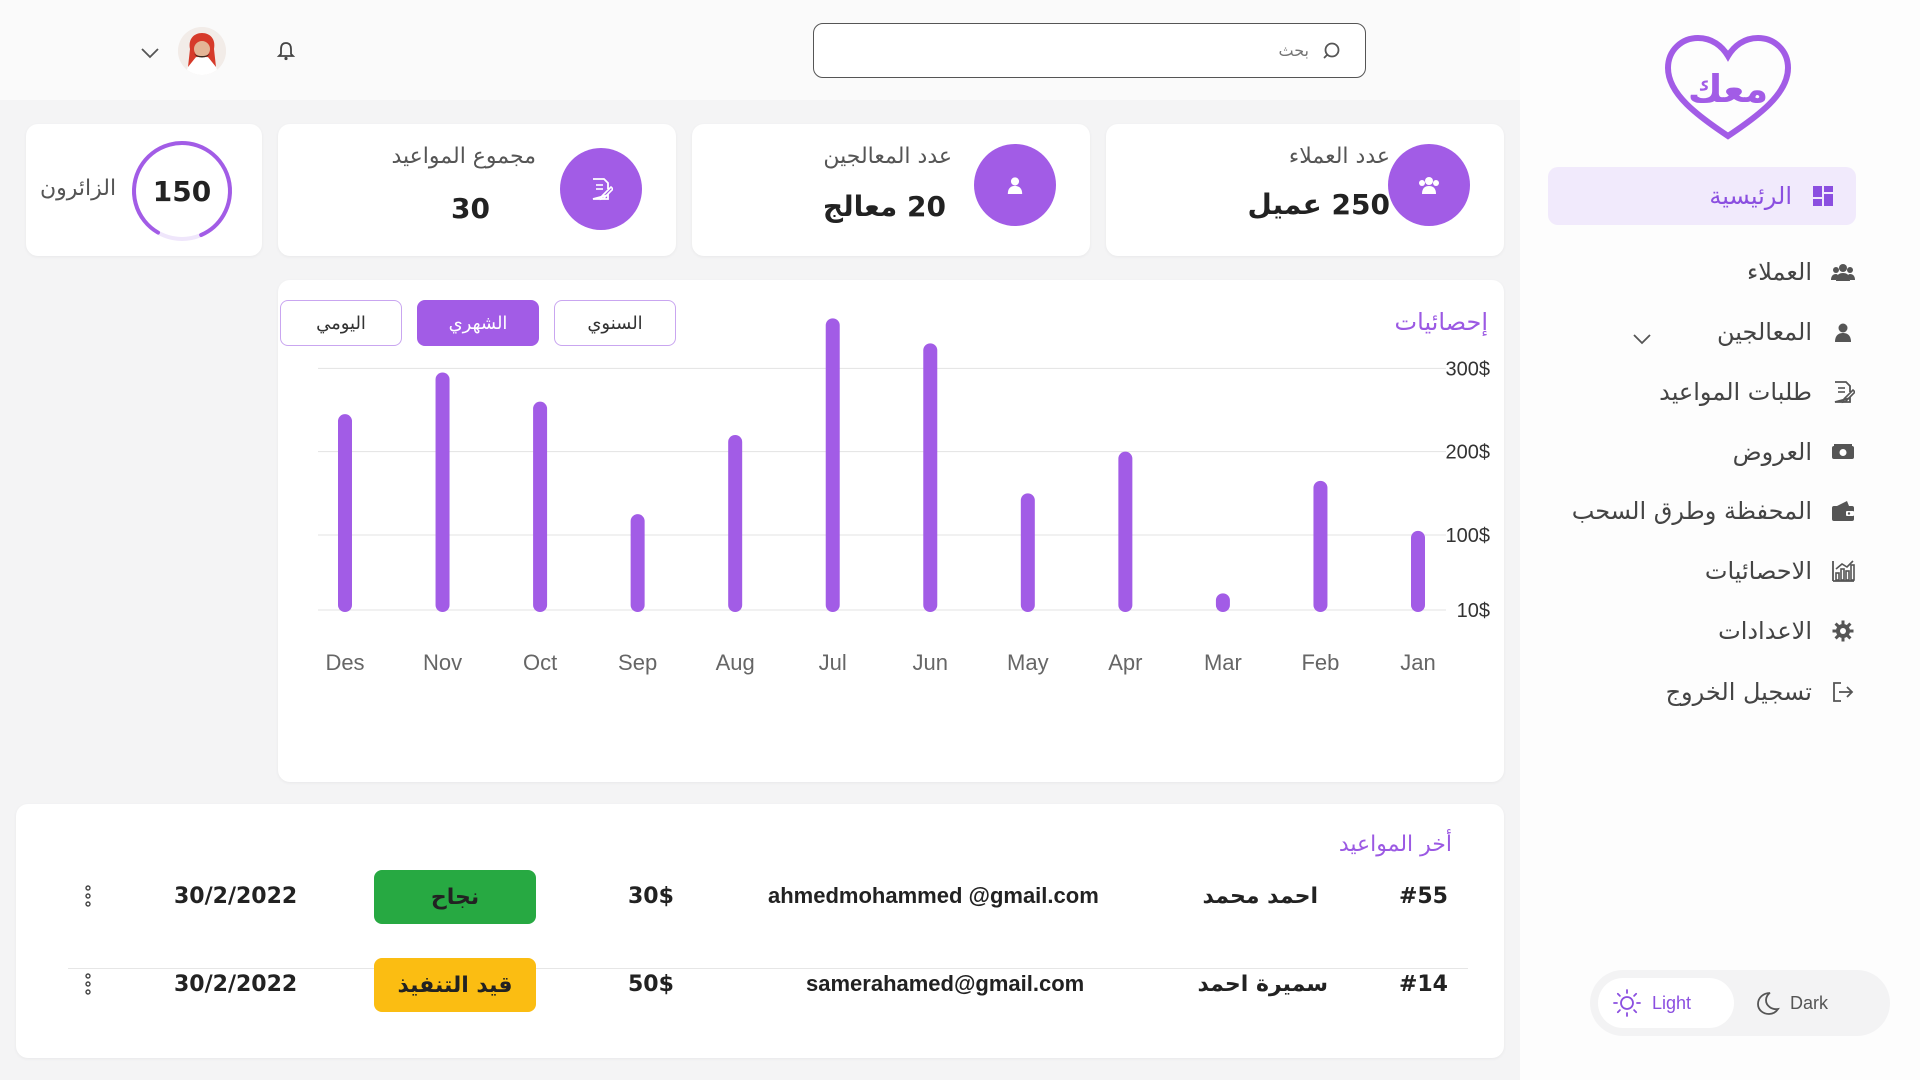 This screenshot has height=1080, width=1920. I want to click on bar-chart-icon, so click(1843, 571).